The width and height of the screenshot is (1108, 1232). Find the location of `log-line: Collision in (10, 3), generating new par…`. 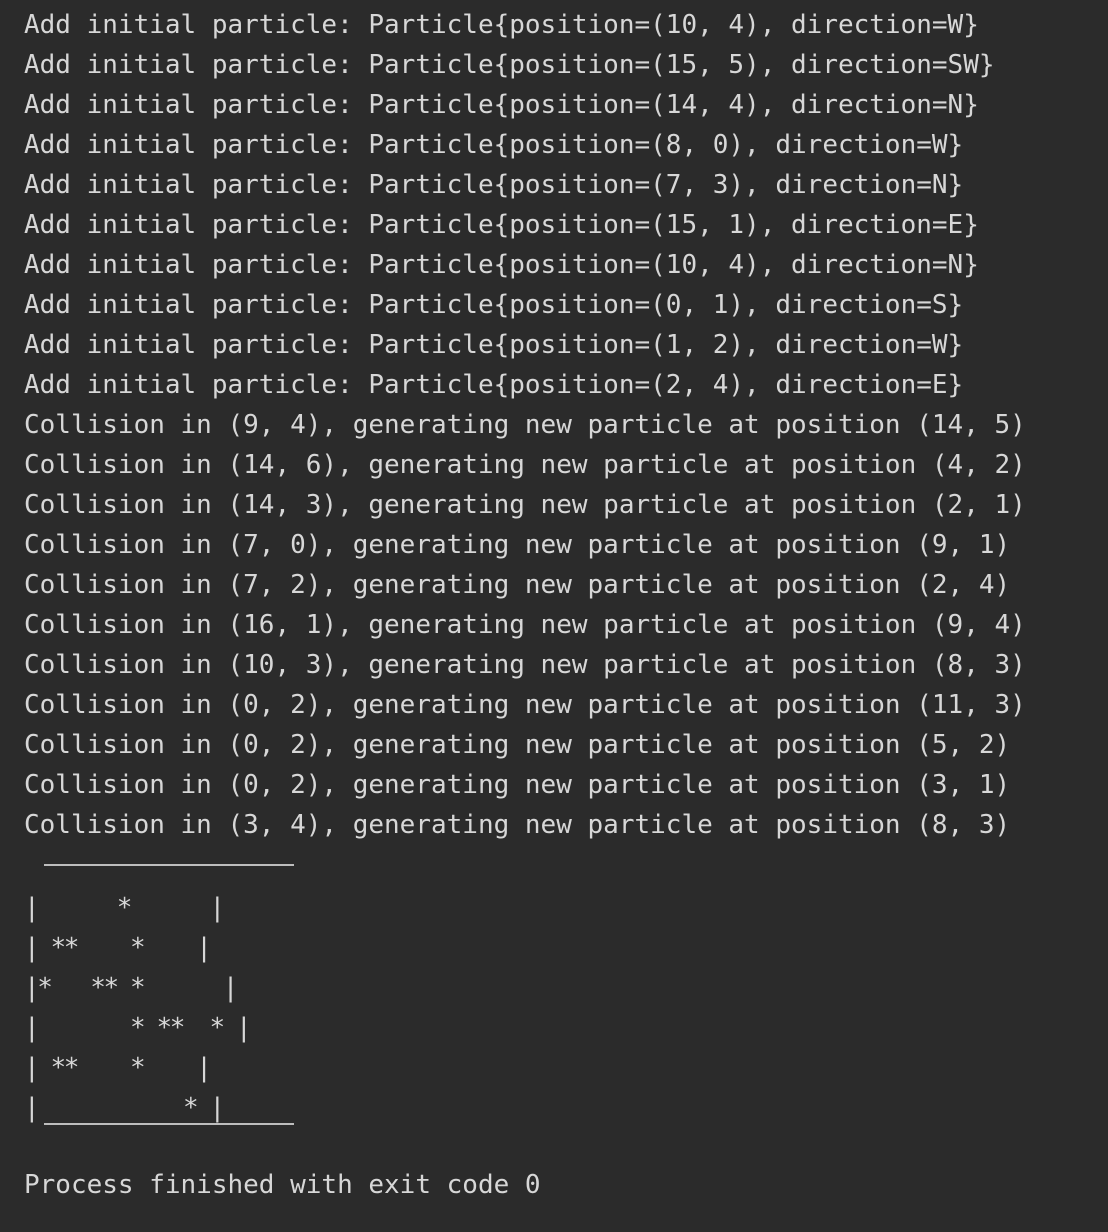

log-line: Collision in (10, 3), generating new par… is located at coordinates (525, 665).